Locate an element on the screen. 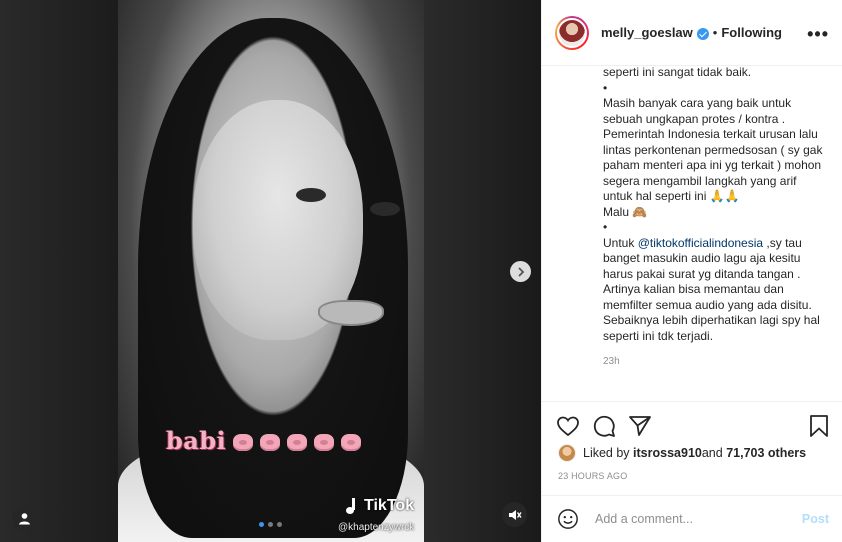 The image size is (842, 542). overlay-caption-text: babi is located at coordinates (196, 440).